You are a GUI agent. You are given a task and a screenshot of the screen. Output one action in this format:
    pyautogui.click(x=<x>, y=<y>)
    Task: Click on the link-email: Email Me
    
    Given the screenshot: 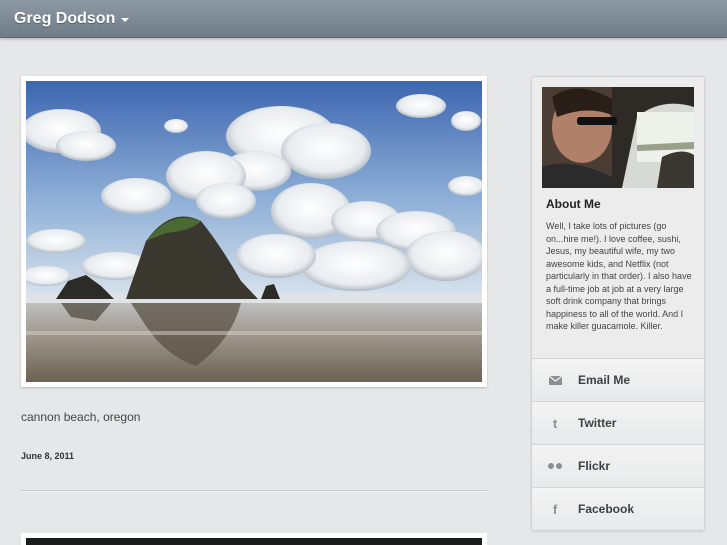 What is the action you would take?
    pyautogui.click(x=618, y=379)
    